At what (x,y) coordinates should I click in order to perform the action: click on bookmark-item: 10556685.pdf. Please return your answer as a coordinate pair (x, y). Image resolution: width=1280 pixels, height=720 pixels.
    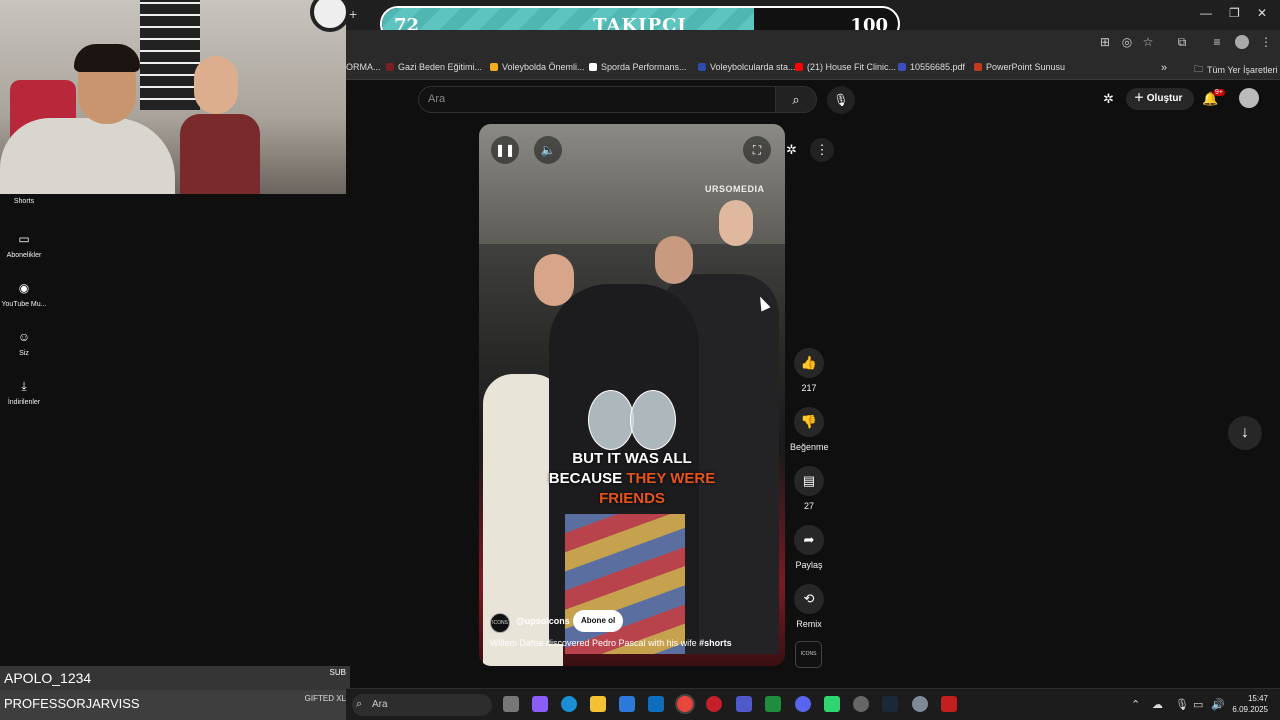
    Looking at the image, I should click on (931, 67).